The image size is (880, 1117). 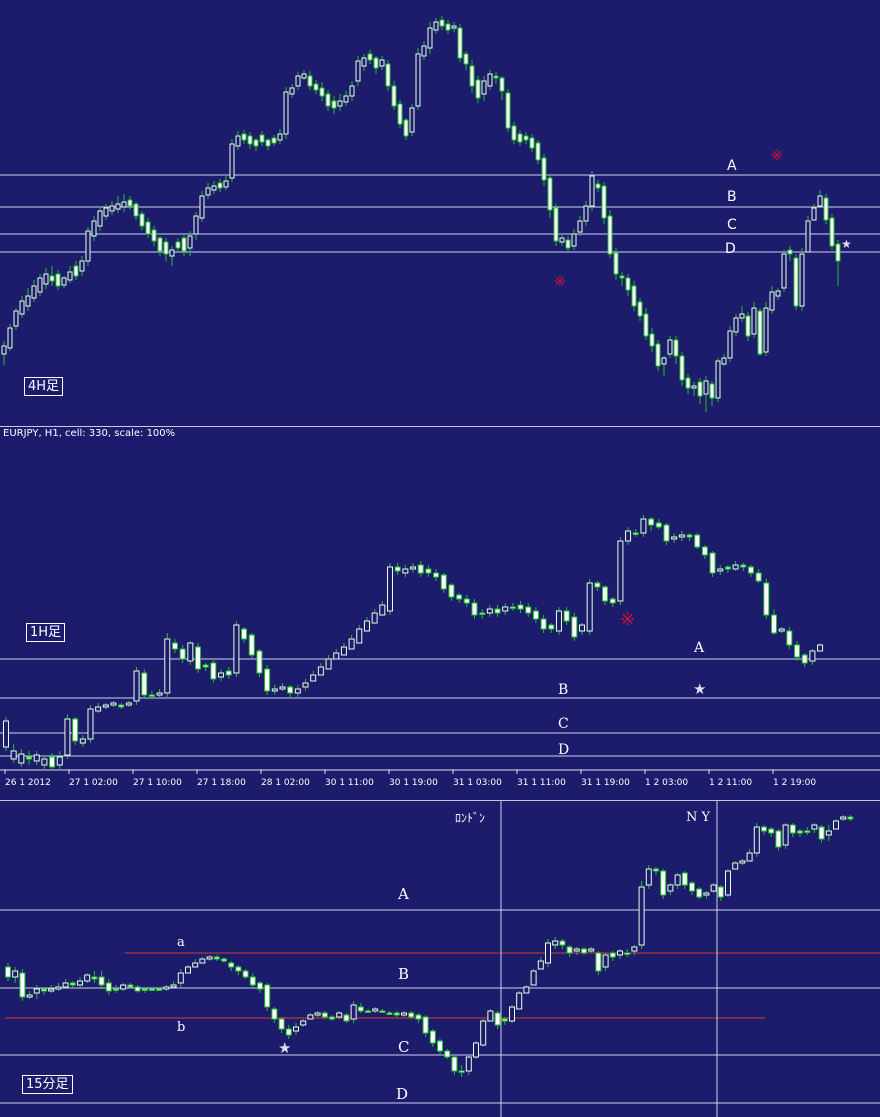 What do you see at coordinates (470, 818) in the screenshot?
I see `session-label-london: ﾛﾝﾄﾞﾝ` at bounding box center [470, 818].